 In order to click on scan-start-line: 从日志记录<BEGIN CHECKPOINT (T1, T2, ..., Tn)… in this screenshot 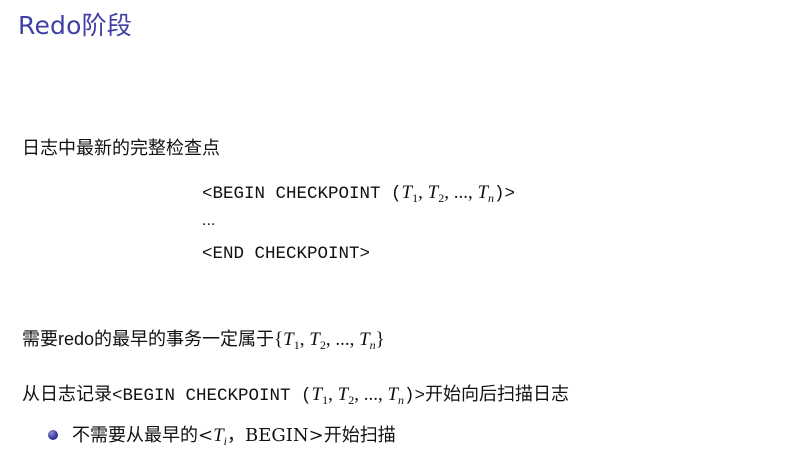, I will do `click(295, 394)`.